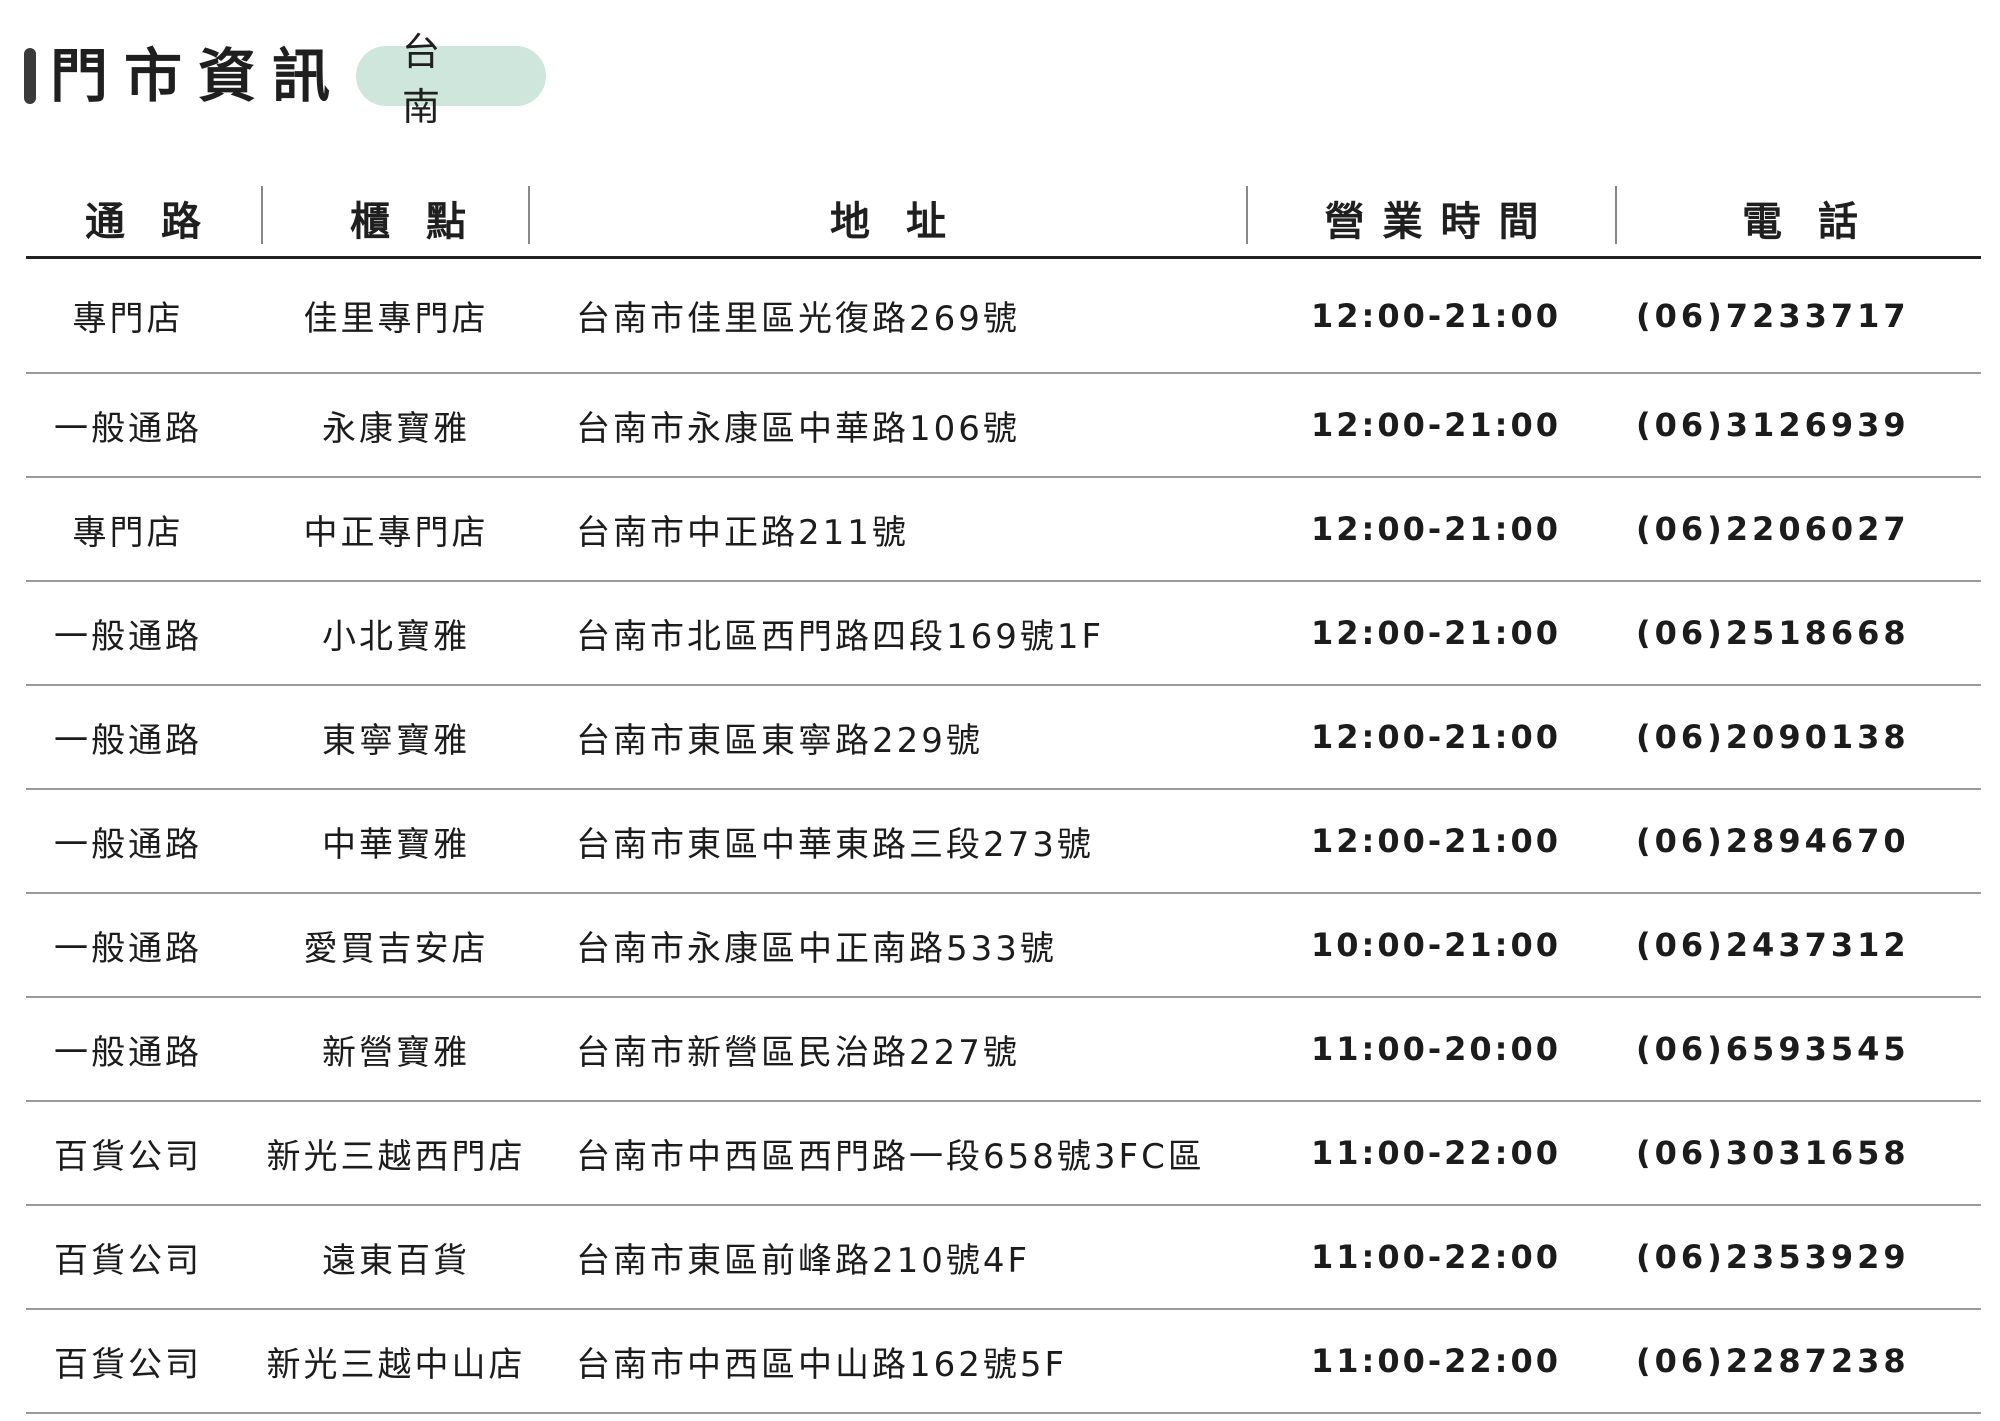  What do you see at coordinates (396, 532) in the screenshot?
I see `store-cell: 中正專門店` at bounding box center [396, 532].